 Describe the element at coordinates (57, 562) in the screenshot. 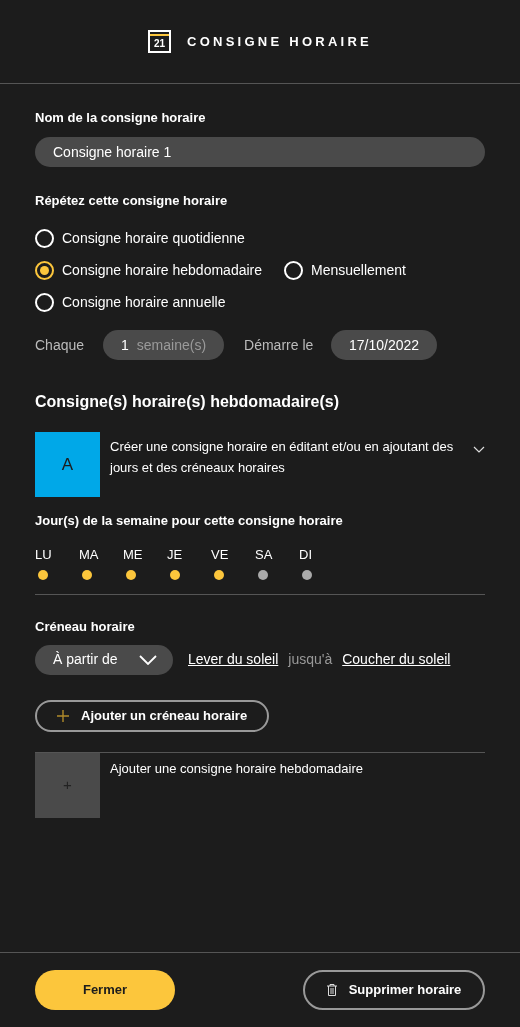

I see `day-toggle: LU` at that location.